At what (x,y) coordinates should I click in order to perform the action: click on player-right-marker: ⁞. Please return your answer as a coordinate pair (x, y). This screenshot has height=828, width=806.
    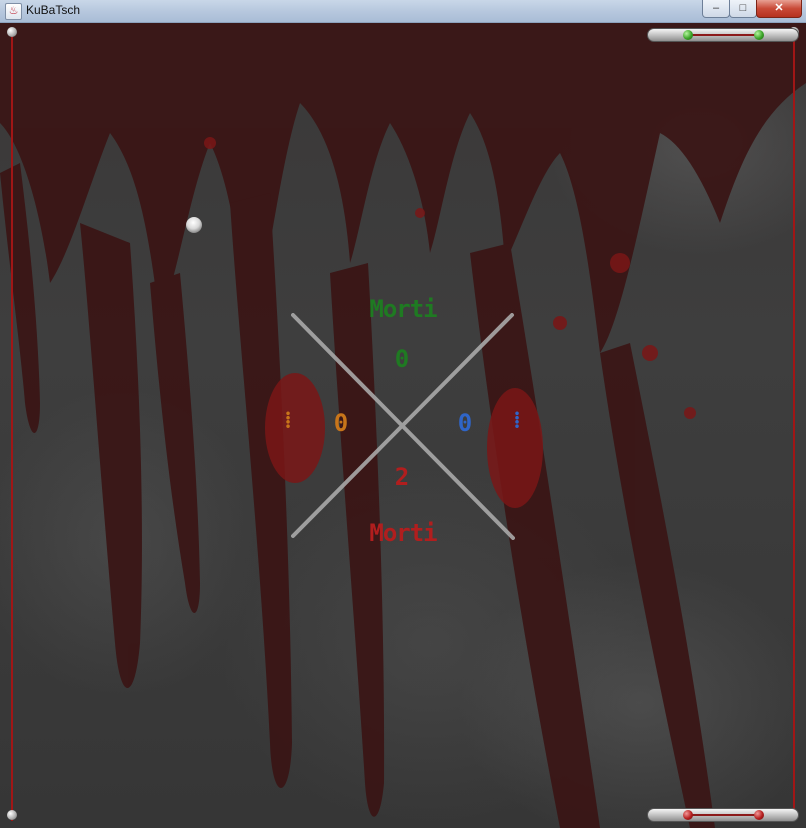
    Looking at the image, I should click on (517, 420).